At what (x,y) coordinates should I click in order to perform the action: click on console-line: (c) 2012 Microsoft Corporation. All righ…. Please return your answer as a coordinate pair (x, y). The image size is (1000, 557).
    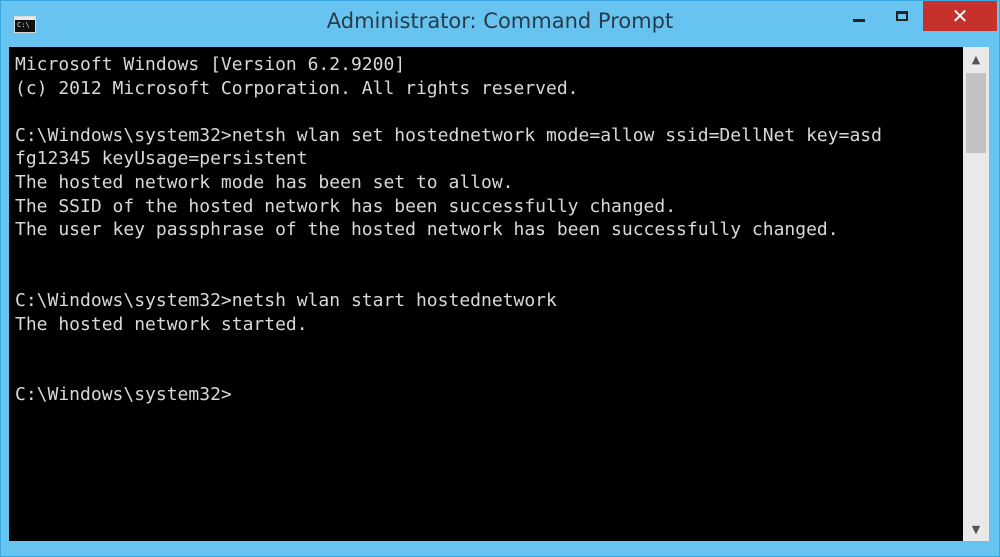
    Looking at the image, I should click on (297, 88).